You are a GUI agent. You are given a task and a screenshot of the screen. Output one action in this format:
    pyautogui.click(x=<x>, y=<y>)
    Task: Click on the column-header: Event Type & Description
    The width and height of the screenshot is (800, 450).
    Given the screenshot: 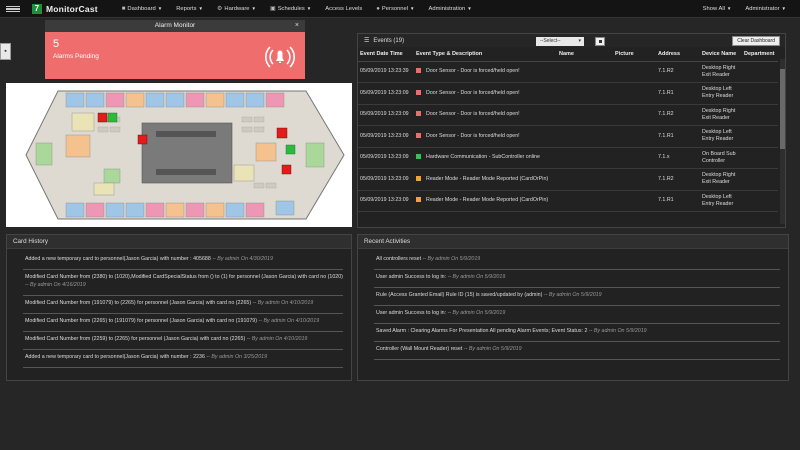 What is the action you would take?
    pyautogui.click(x=485, y=54)
    